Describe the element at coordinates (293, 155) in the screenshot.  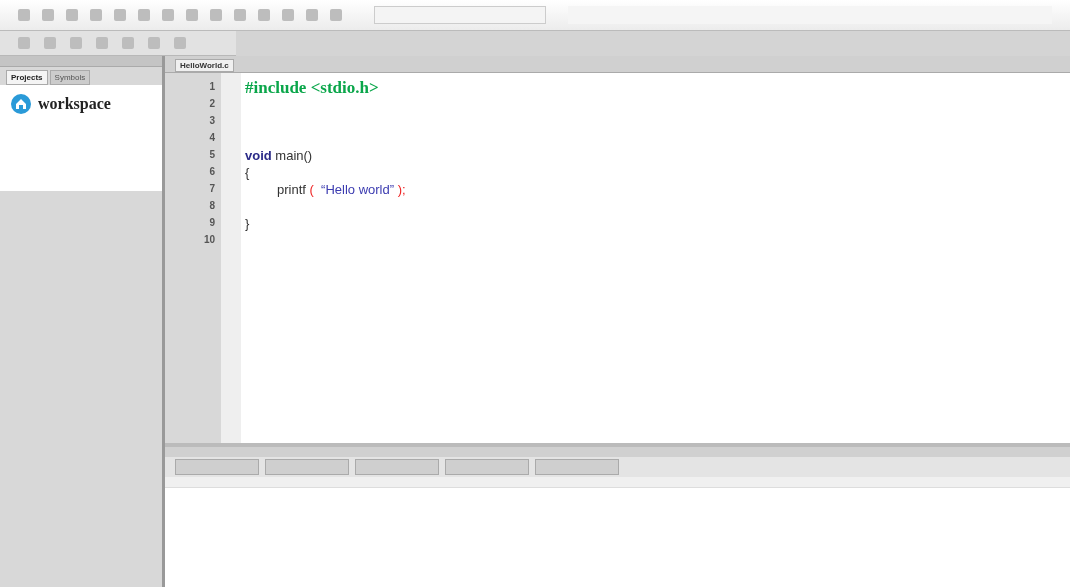
I see `code-text: main()` at that location.